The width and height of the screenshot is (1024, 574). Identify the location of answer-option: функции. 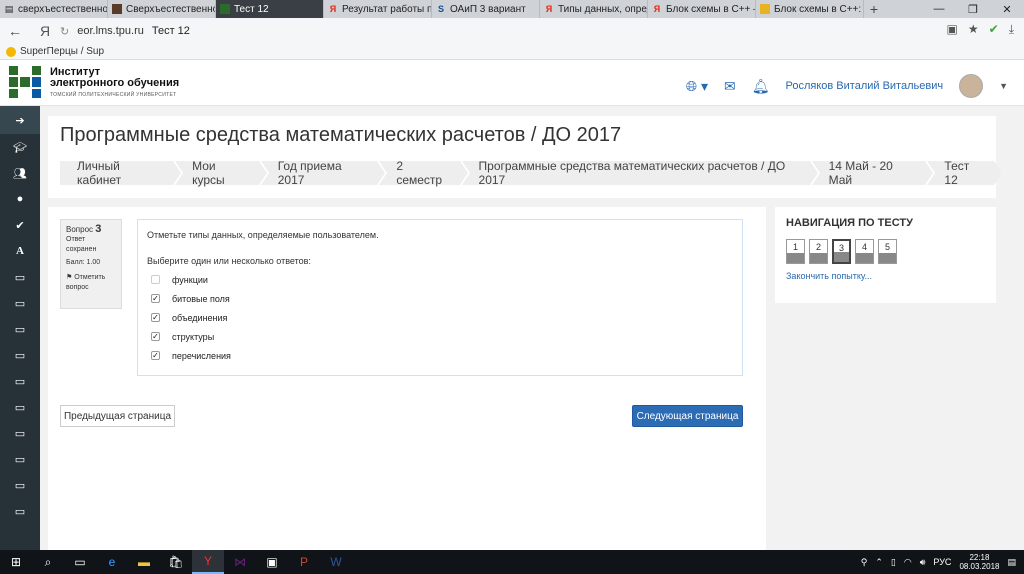
(440, 279).